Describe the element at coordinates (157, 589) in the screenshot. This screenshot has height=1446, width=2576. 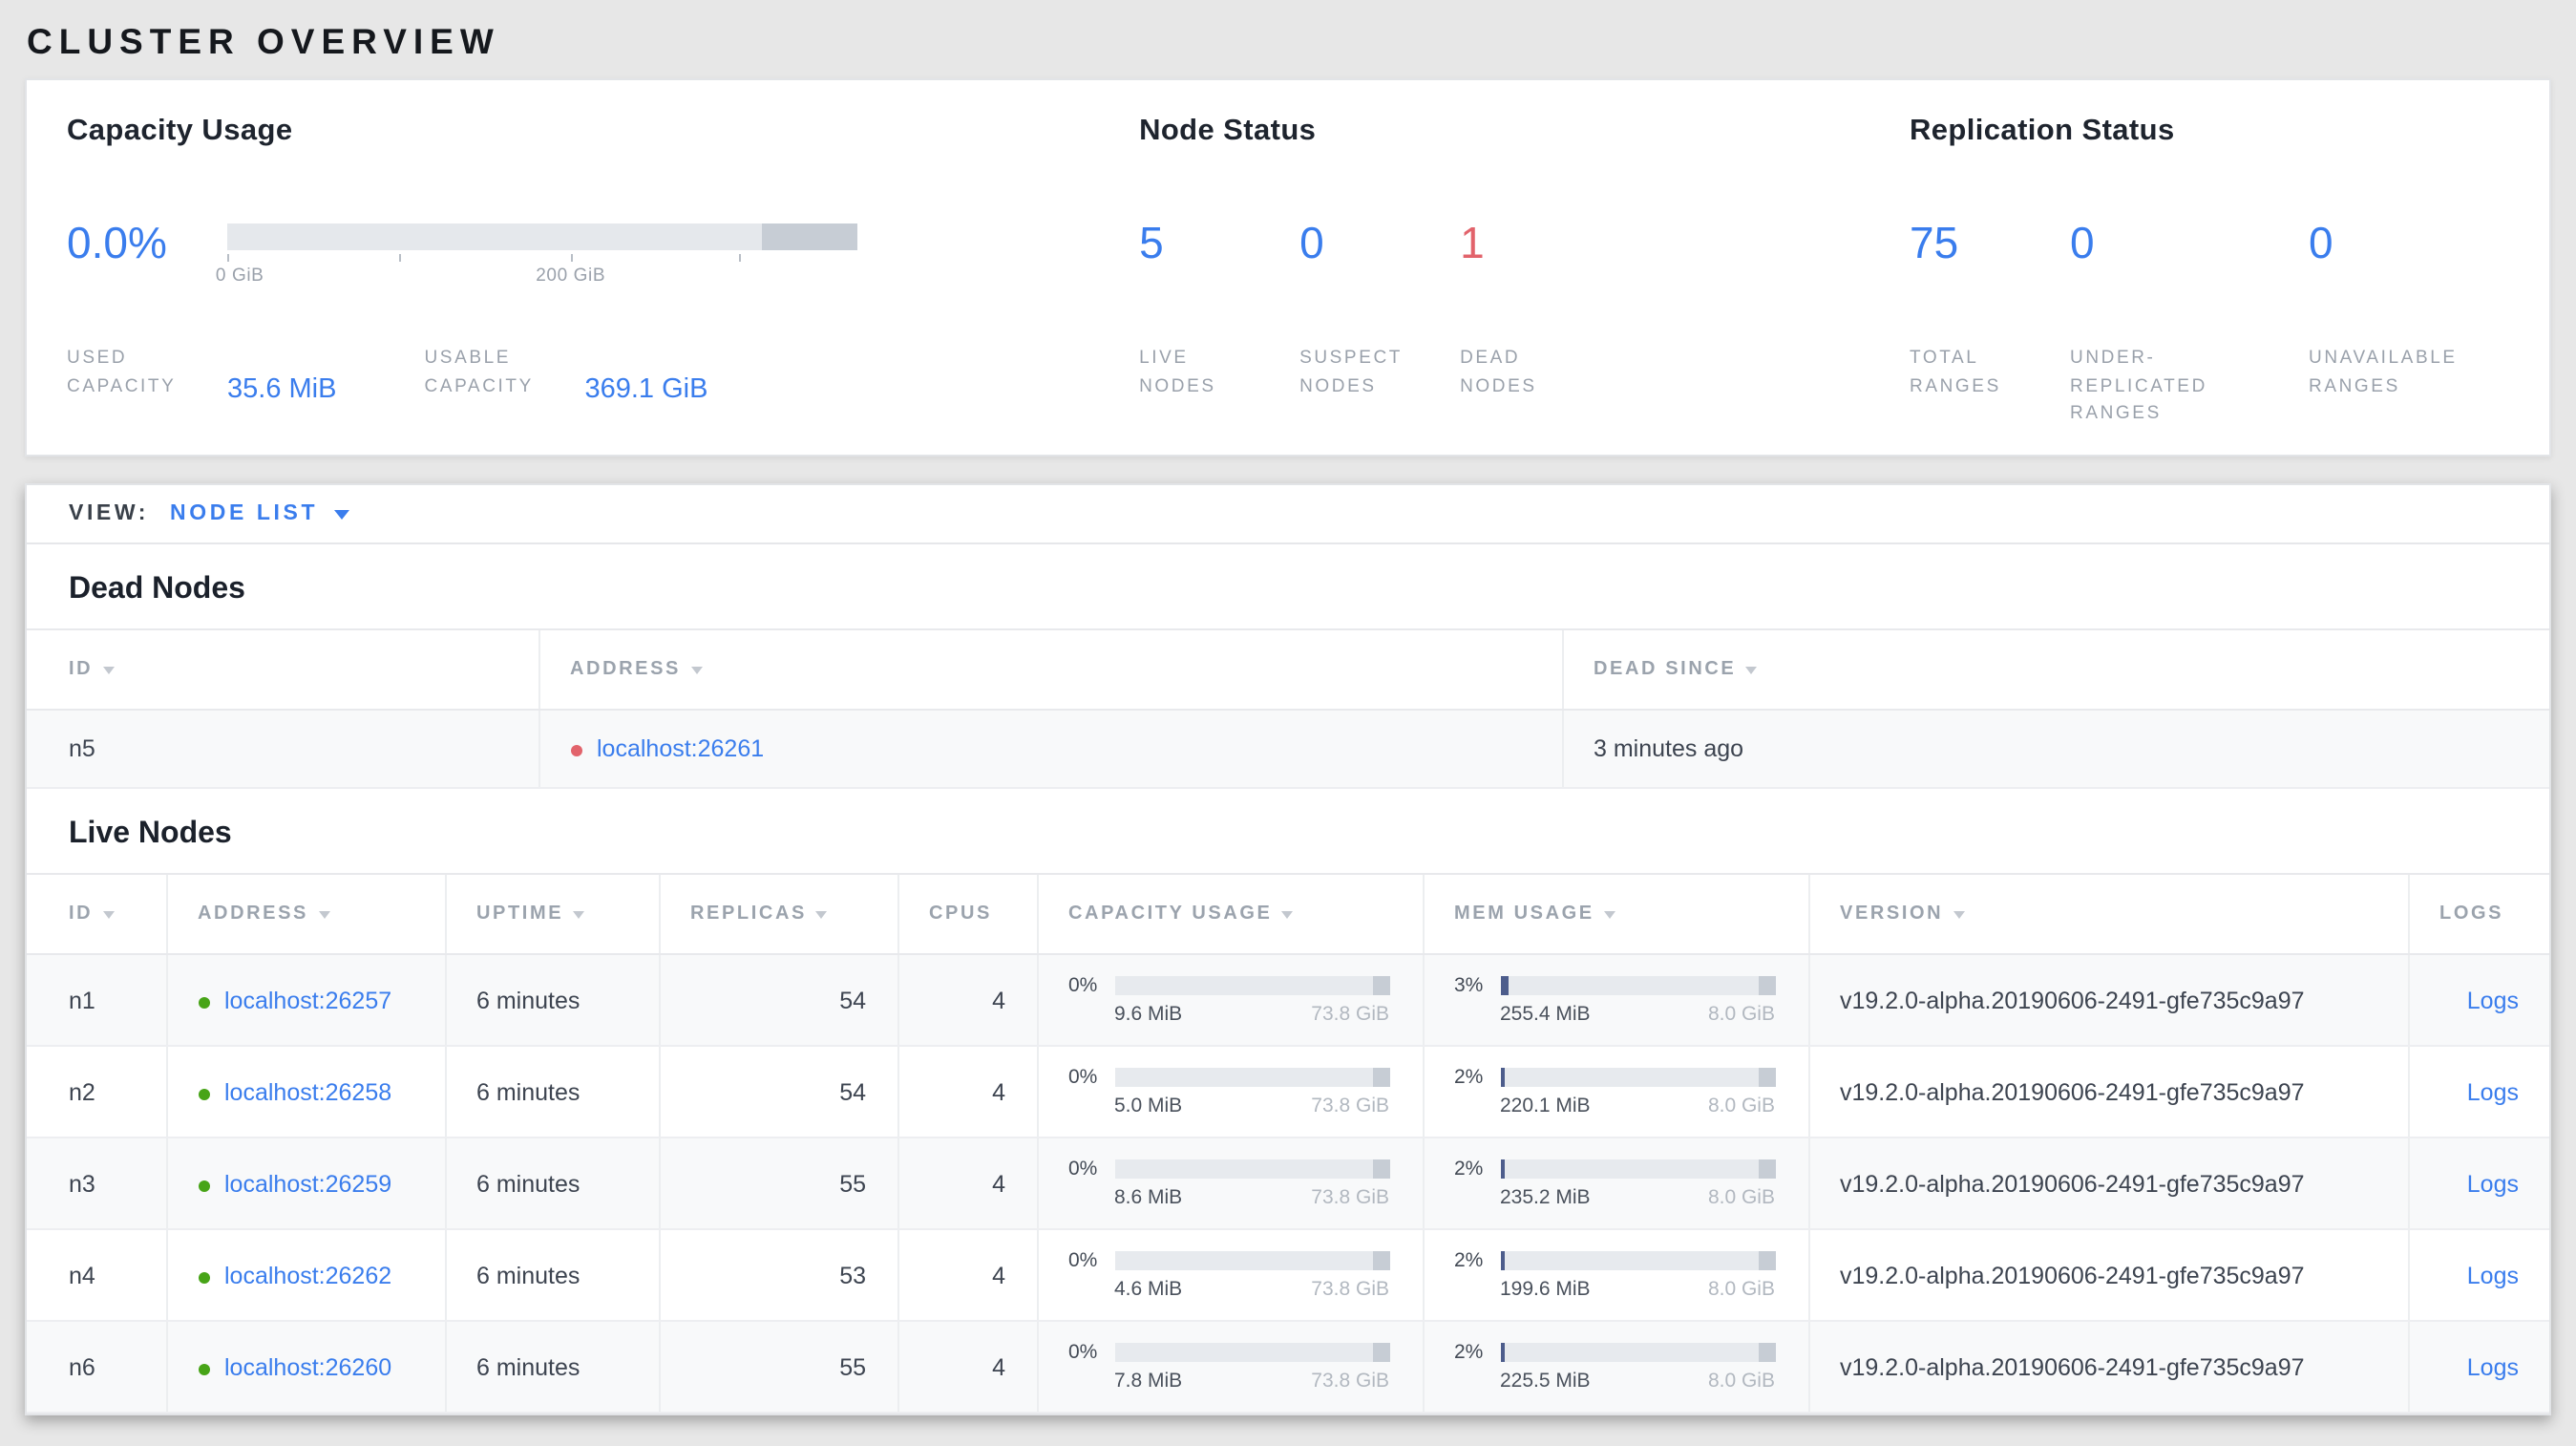
I see `dead-nodes-heading: Dead Nodes` at that location.